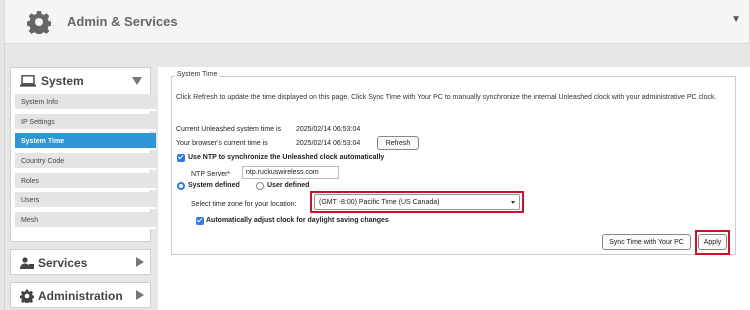  What do you see at coordinates (85, 161) in the screenshot?
I see `sidebar-item-country-code: Country Code` at bounding box center [85, 161].